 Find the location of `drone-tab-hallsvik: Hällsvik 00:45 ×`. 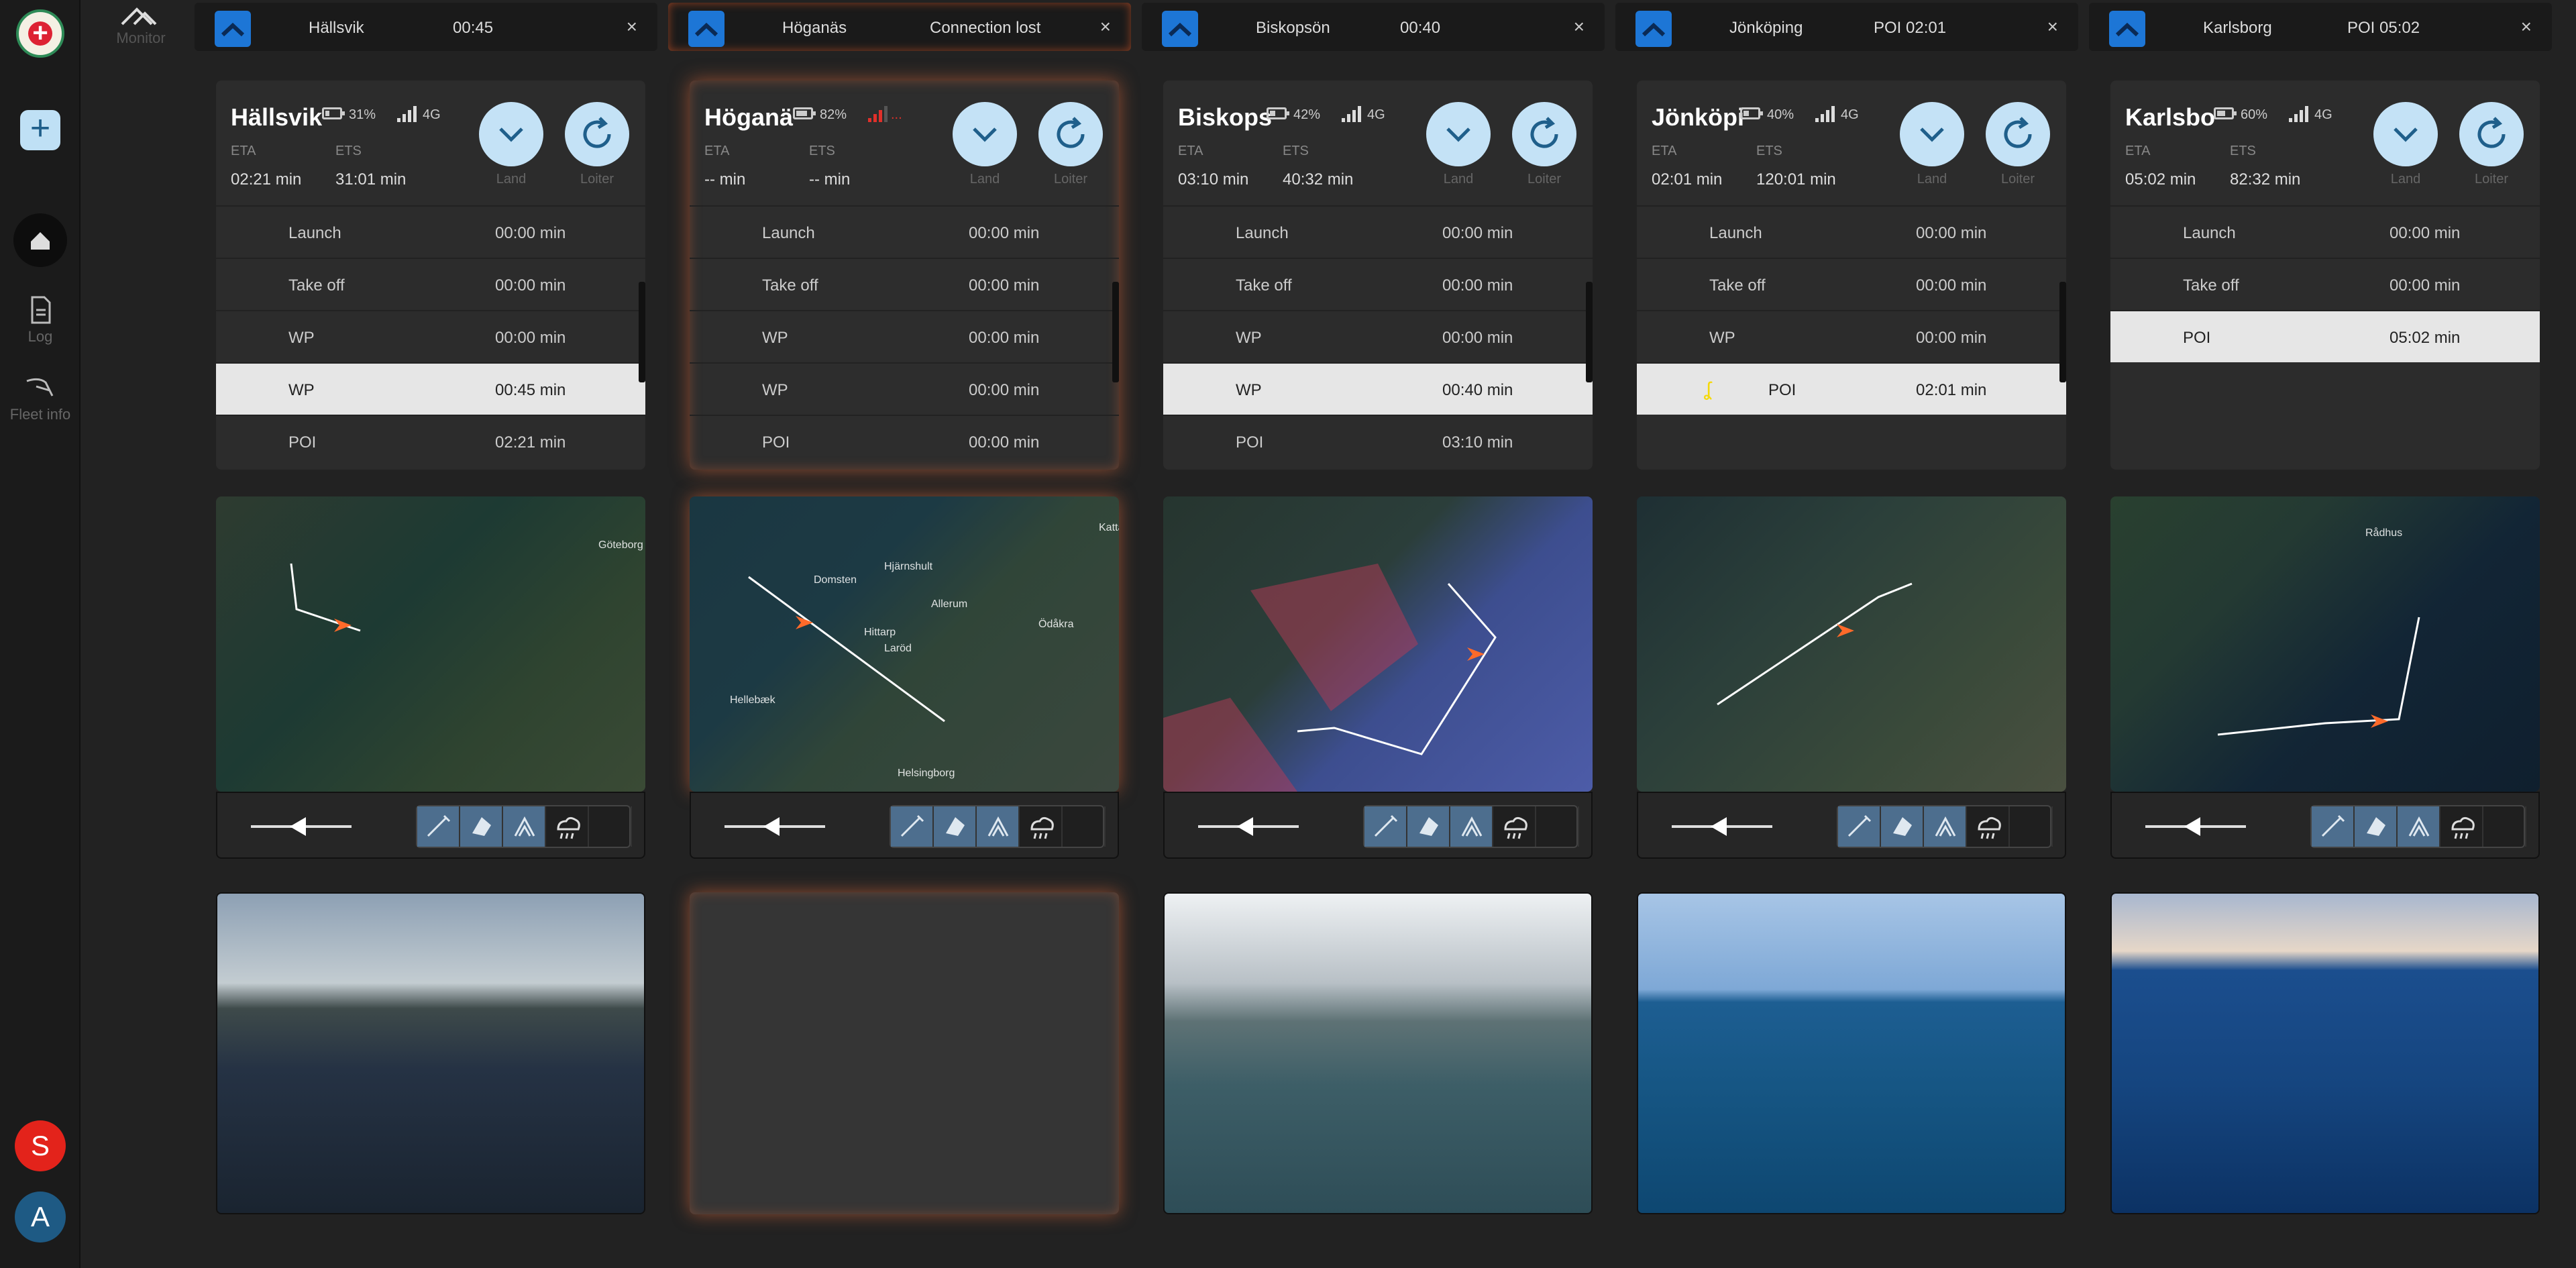

drone-tab-hallsvik: Hällsvik 00:45 × is located at coordinates (426, 27).